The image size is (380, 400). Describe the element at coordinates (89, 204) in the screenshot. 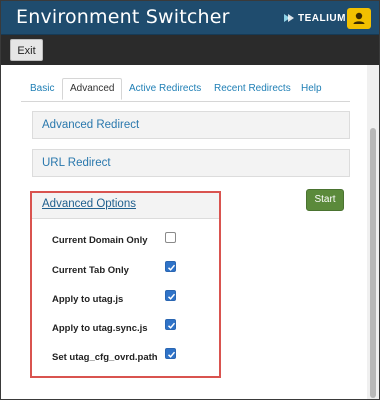

I see `advanced-options-title: Advanced Options` at that location.